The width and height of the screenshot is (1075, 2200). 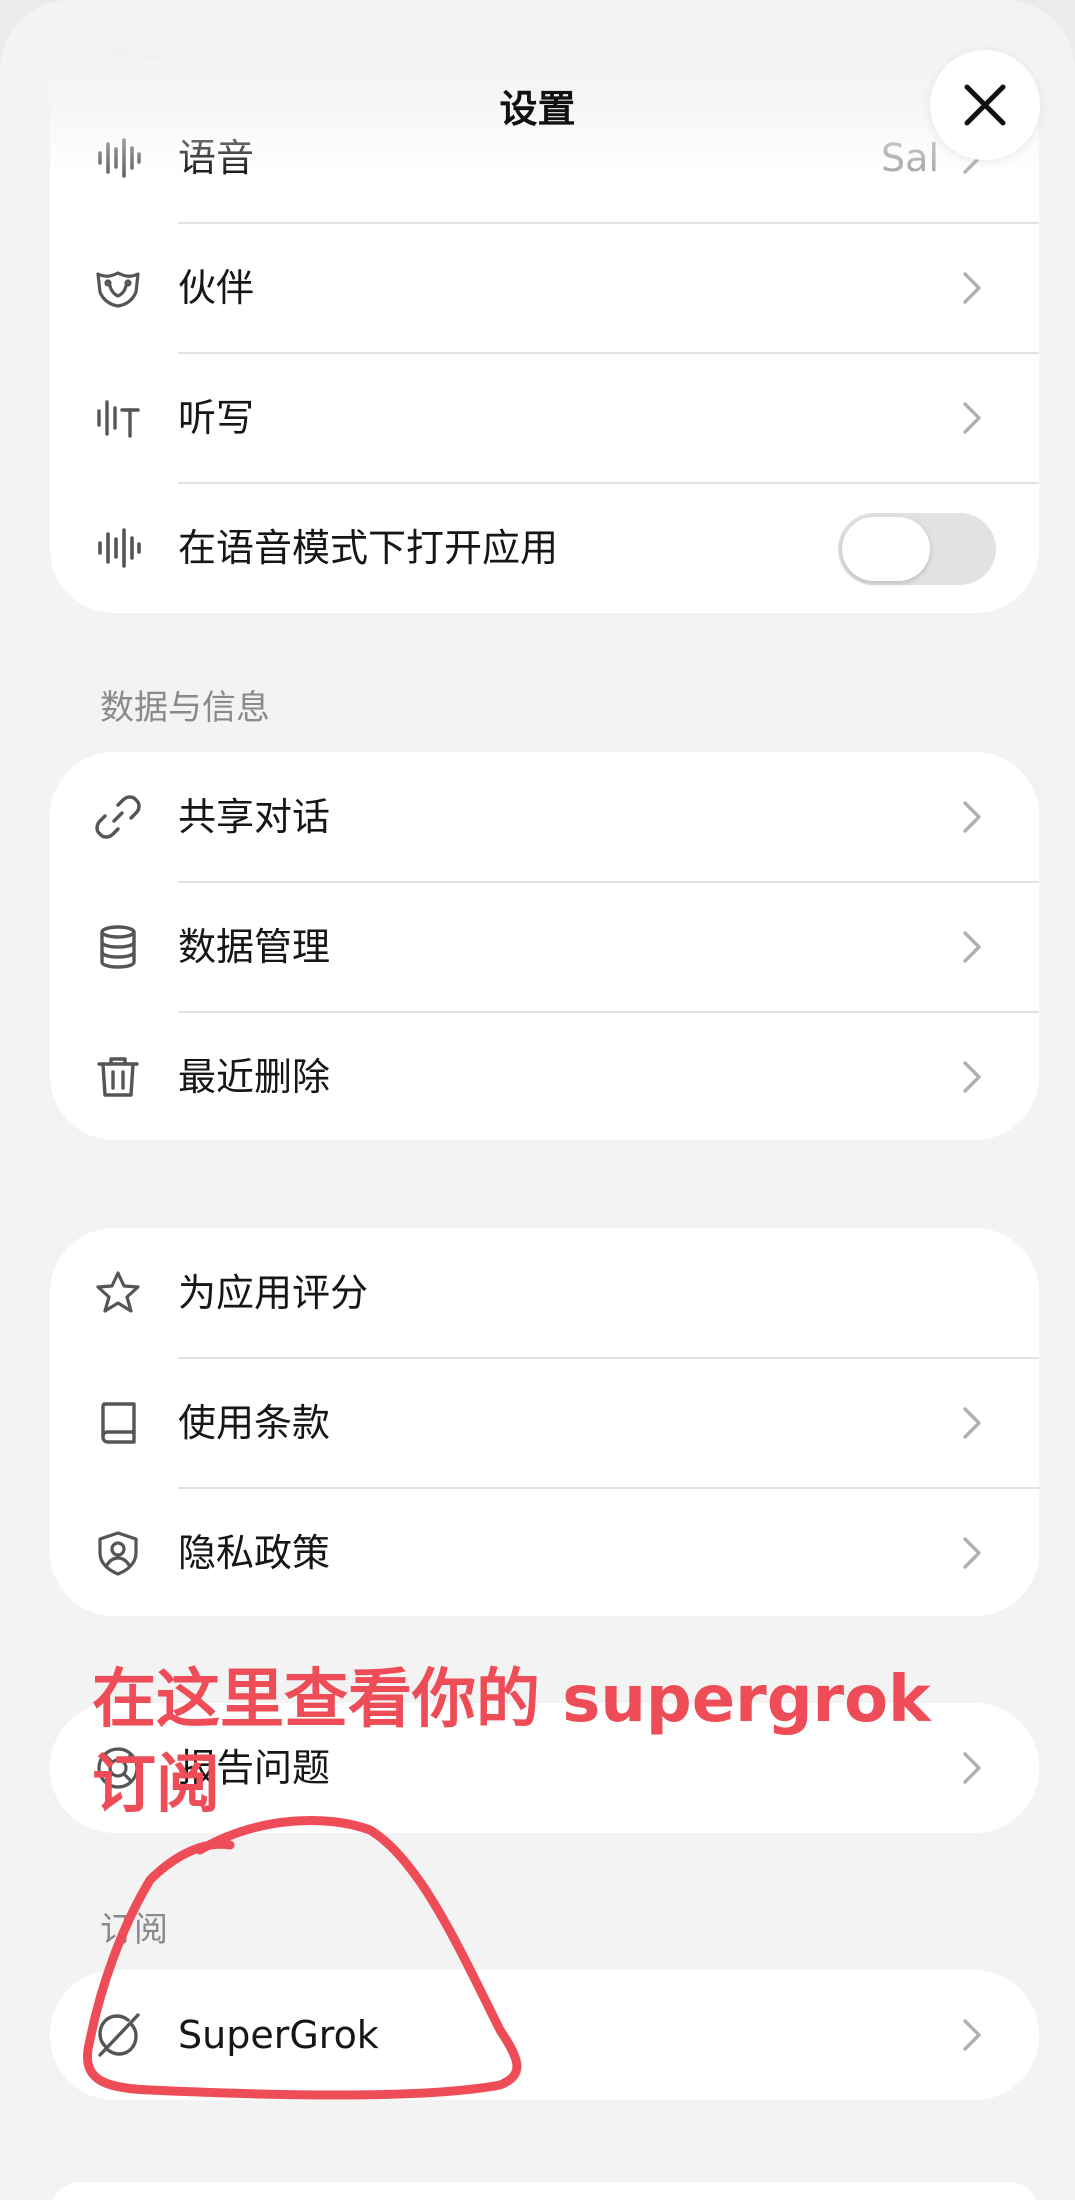 I want to click on open-in-voice-mode-toggle, so click(x=917, y=549).